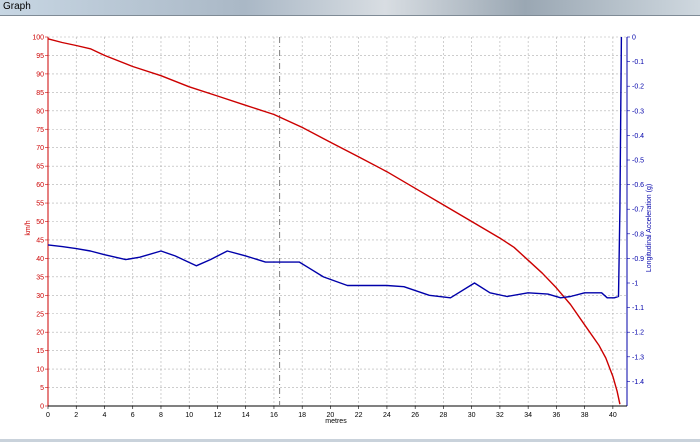 The width and height of the screenshot is (700, 442). I want to click on left-y-tick-label: 70, so click(40, 148).